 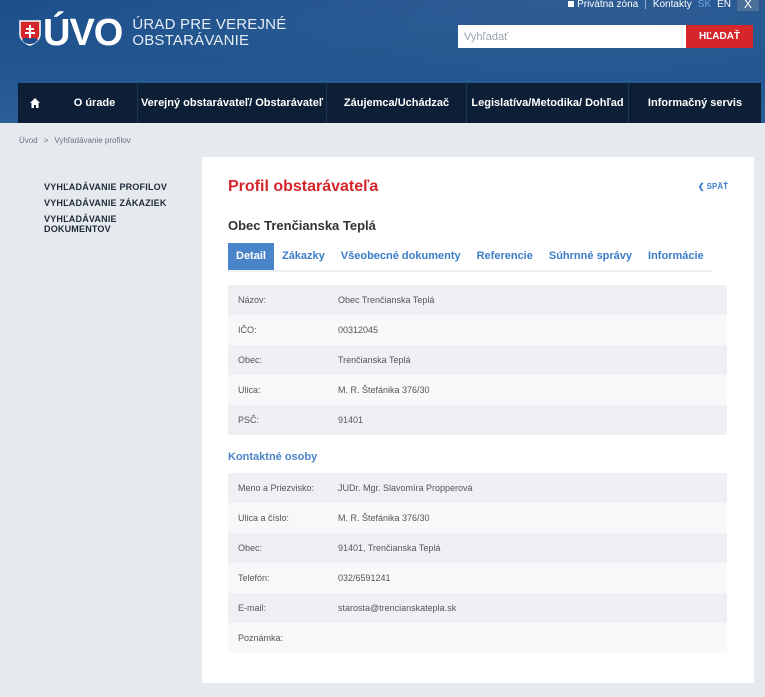 What do you see at coordinates (590, 256) in the screenshot?
I see `tab-suhrnne-spravy: Súhrnné správy` at bounding box center [590, 256].